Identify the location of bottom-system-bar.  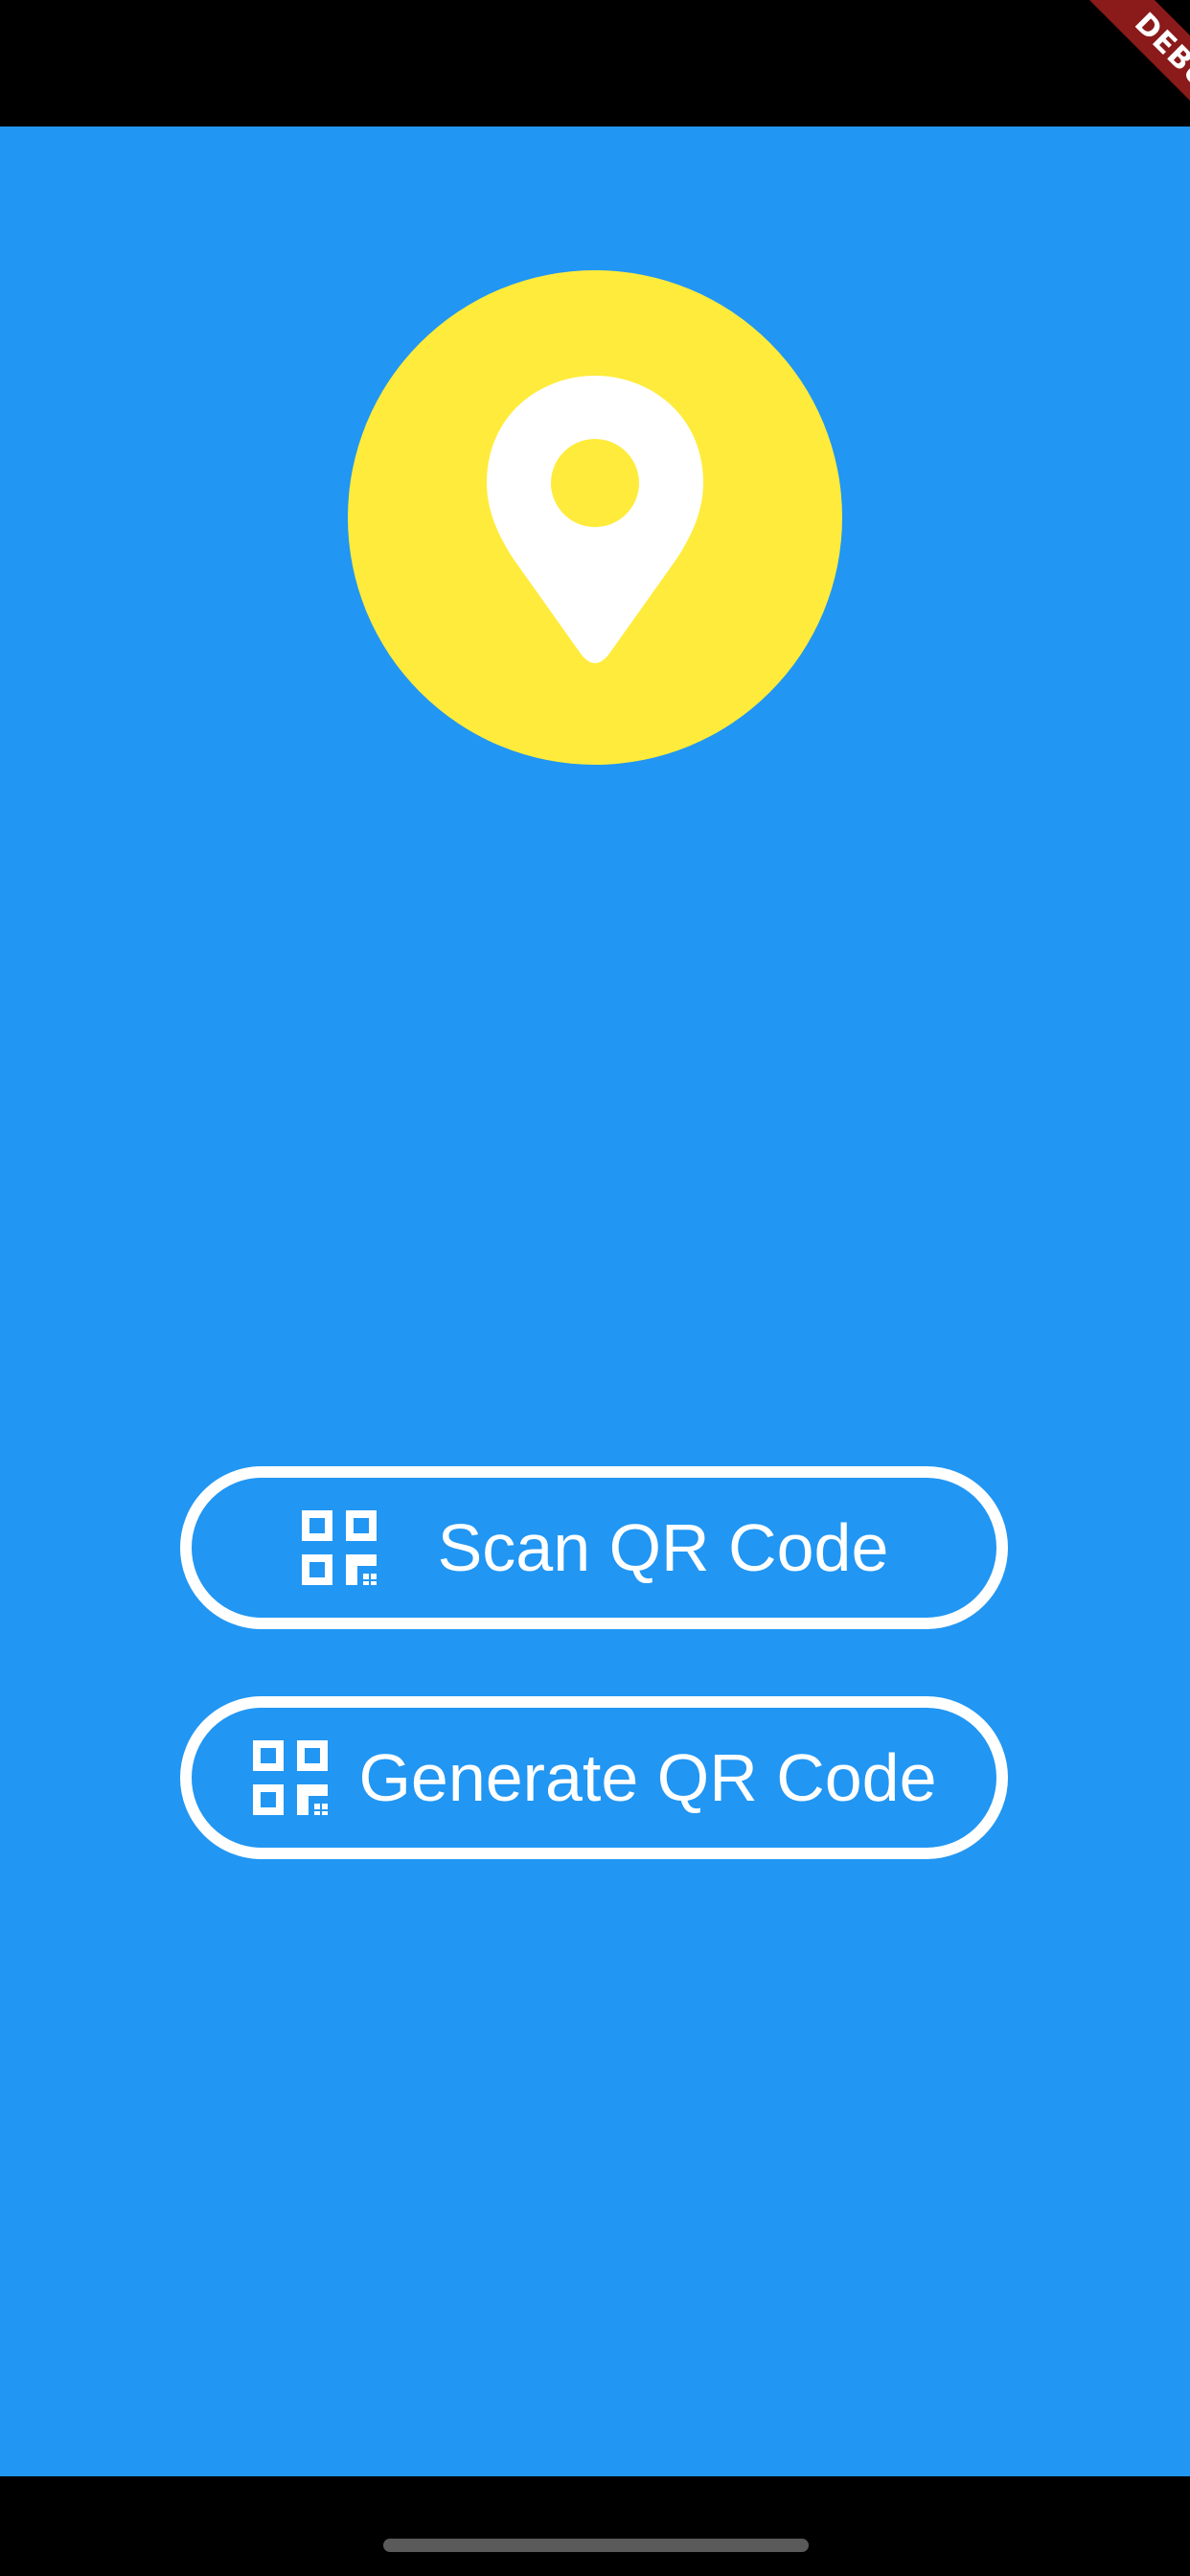
(595, 2526).